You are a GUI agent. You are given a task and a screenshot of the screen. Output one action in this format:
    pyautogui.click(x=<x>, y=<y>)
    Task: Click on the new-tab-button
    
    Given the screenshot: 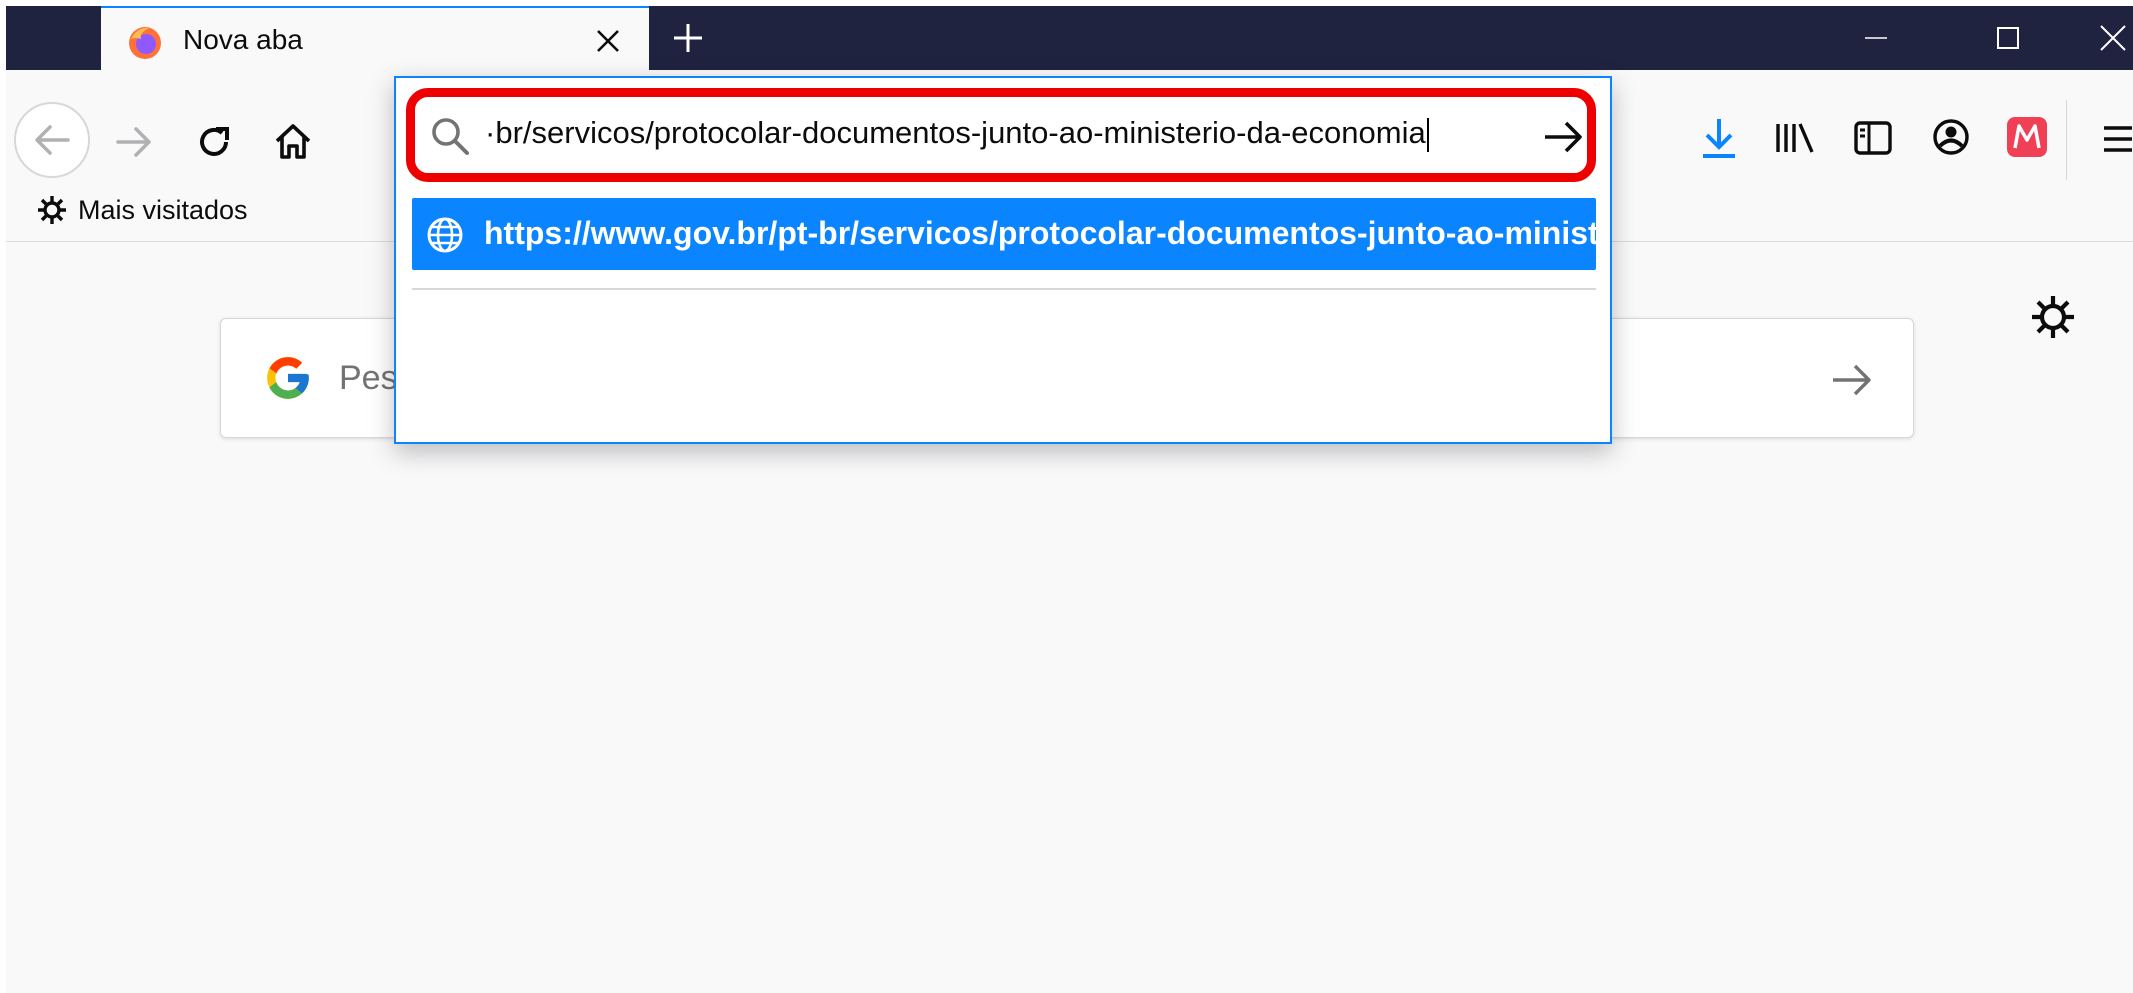 What is the action you would take?
    pyautogui.click(x=688, y=38)
    